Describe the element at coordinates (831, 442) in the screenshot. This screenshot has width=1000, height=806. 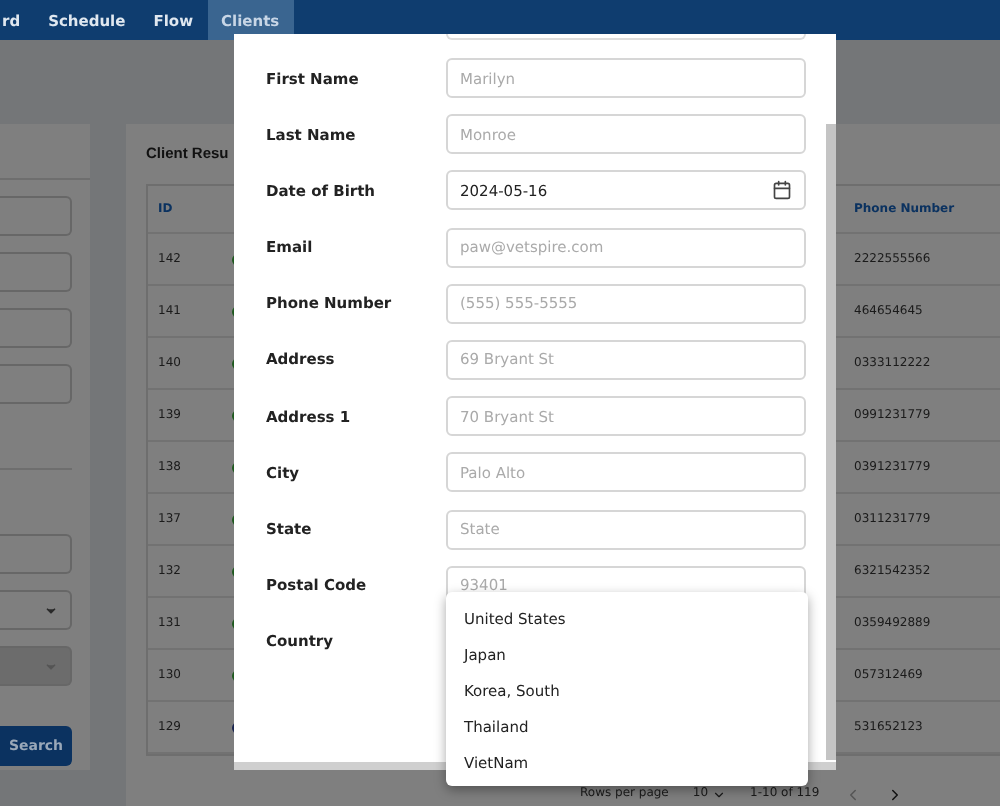
I see `scrollbar` at that location.